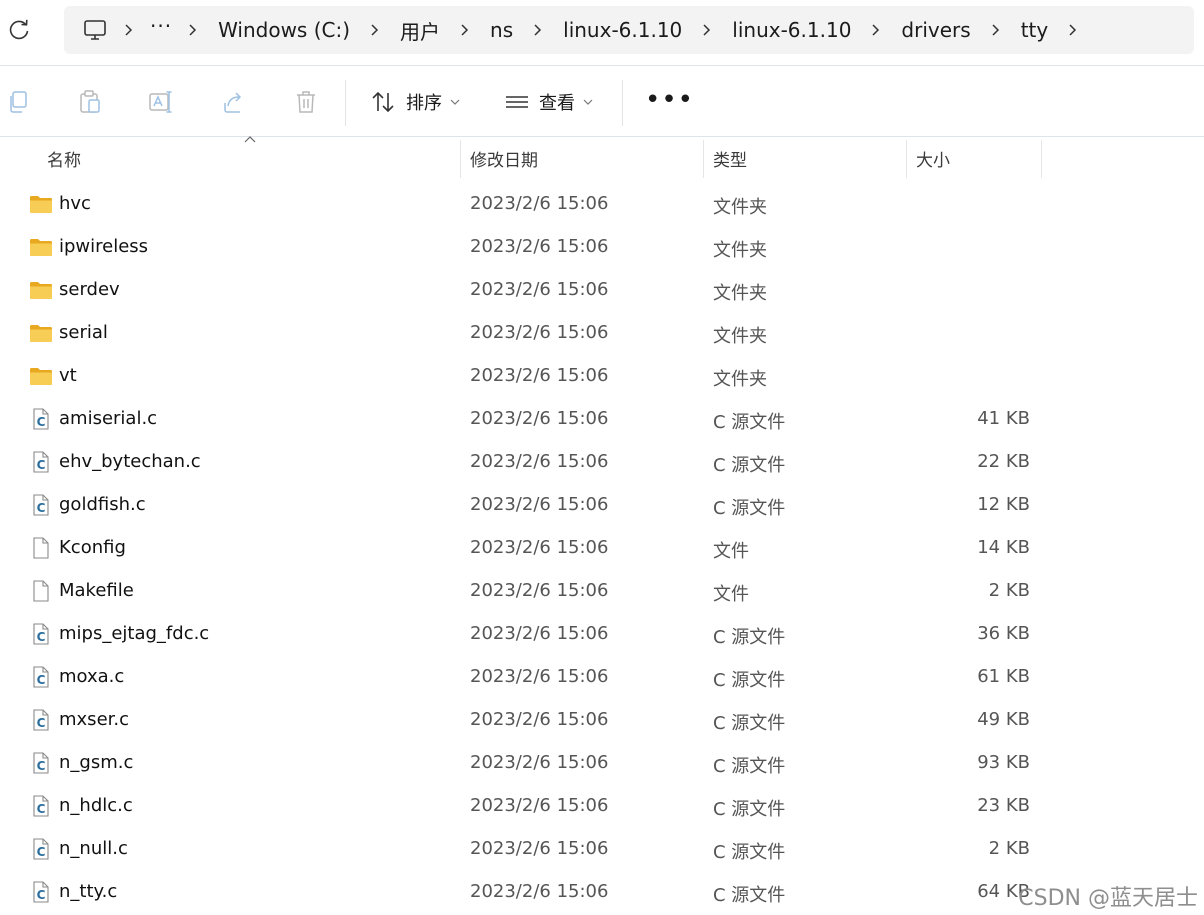 This screenshot has height=915, width=1204. Describe the element at coordinates (96, 805) in the screenshot. I see `file-name: n_hdlc.c` at that location.